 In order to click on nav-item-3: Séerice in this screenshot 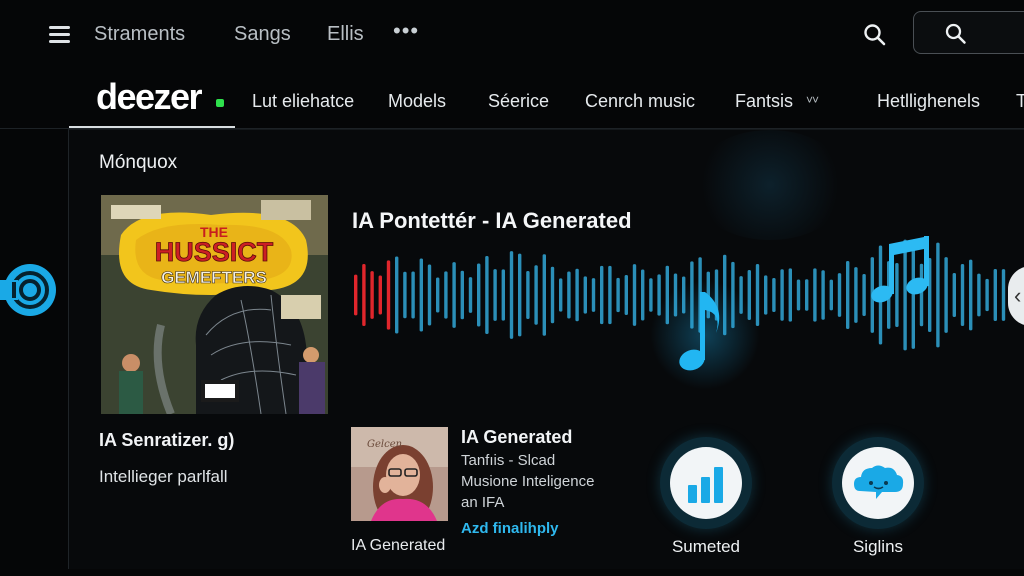, I will do `click(518, 101)`.